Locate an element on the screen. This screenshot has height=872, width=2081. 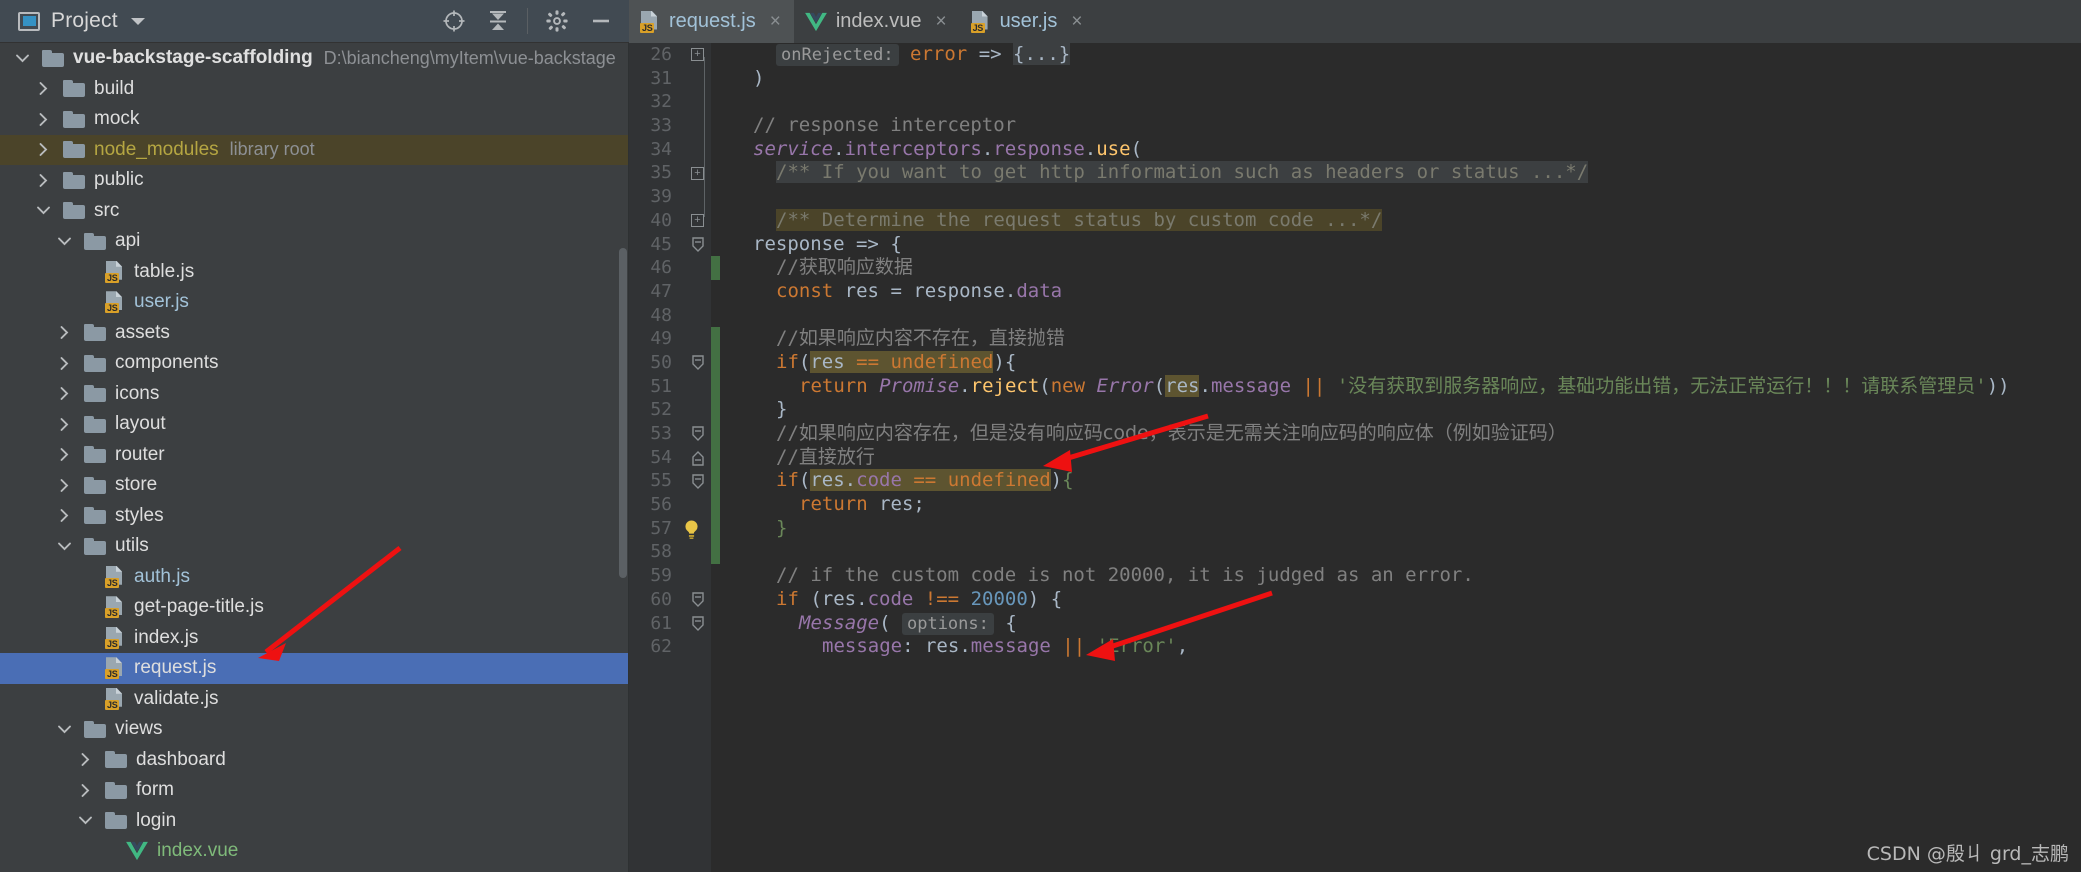
tab-request-js: JS request.js × is located at coordinates (711, 21).